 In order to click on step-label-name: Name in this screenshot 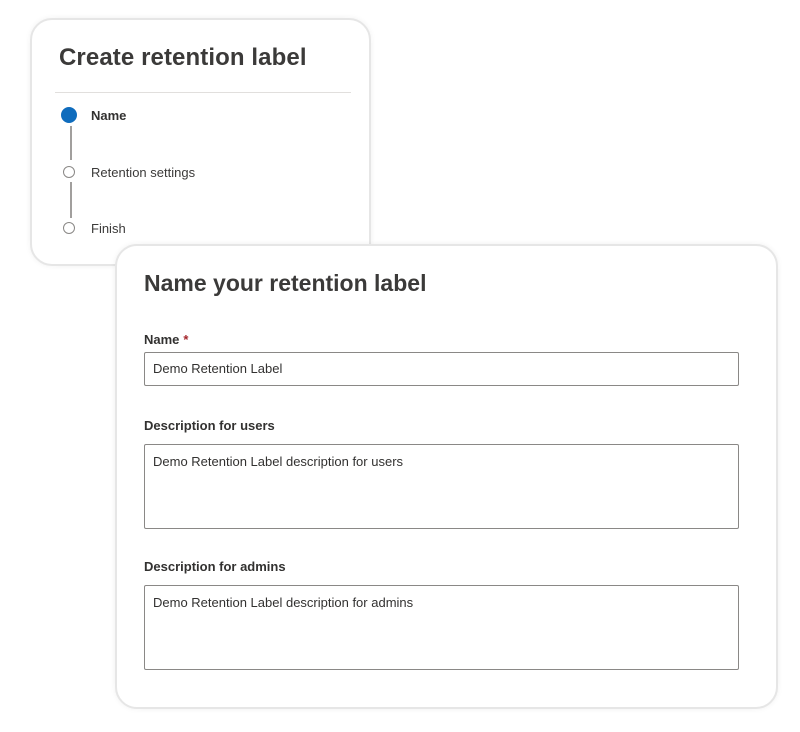, I will do `click(109, 115)`.